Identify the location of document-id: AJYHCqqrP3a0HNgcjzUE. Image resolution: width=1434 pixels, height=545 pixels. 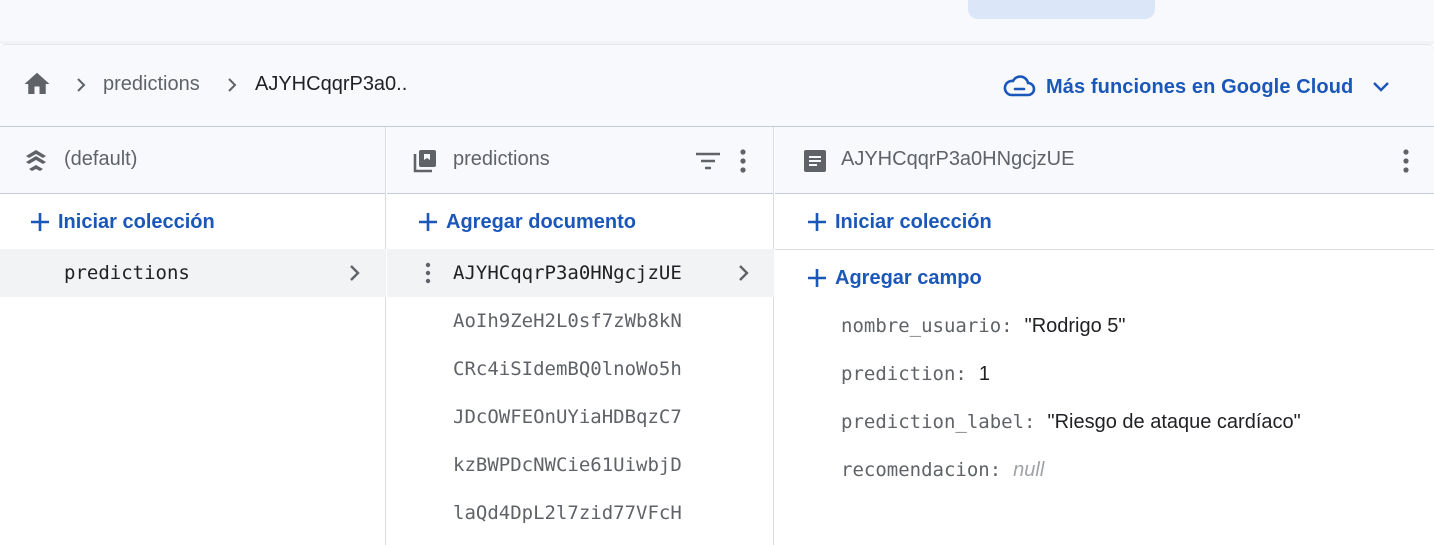
(567, 273).